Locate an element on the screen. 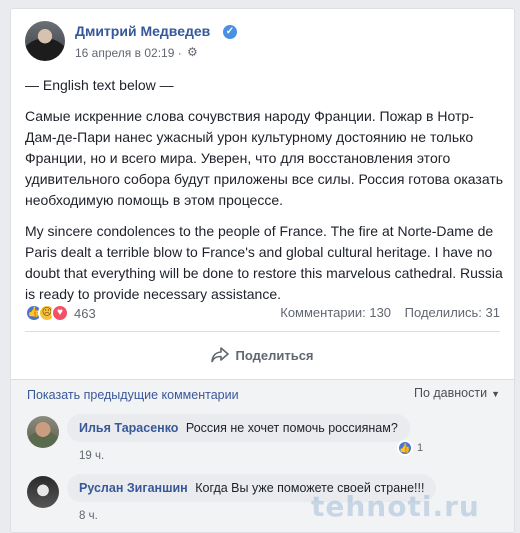 This screenshot has width=520, height=533. reactions-summary: 👍 ☹ ♥ 463 is located at coordinates (60, 313).